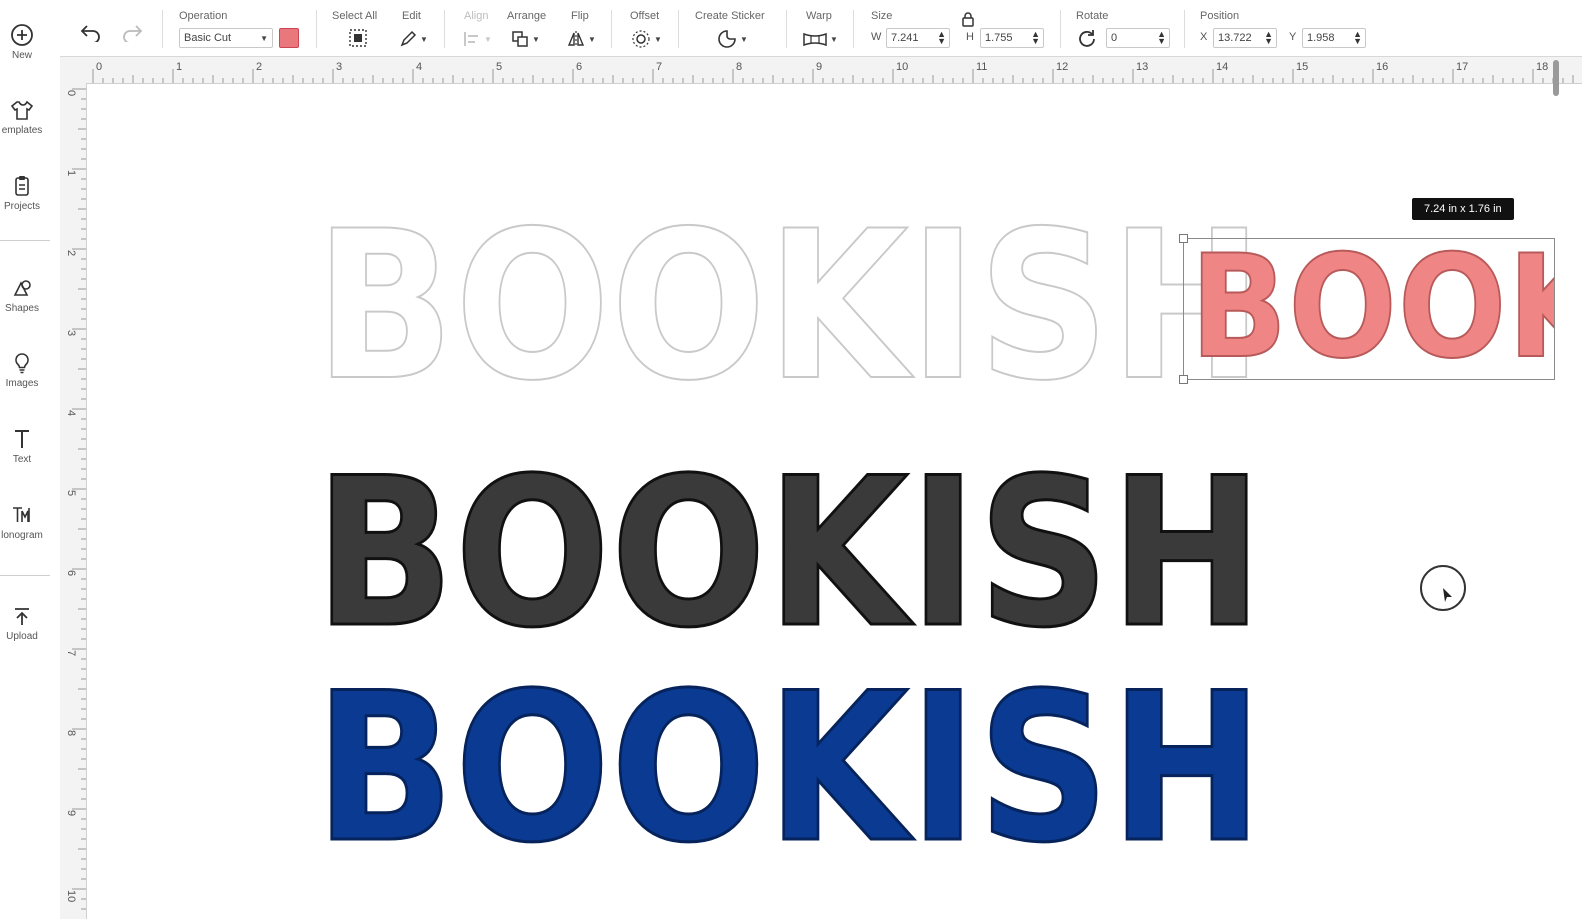  I want to click on rotate-value: 0, so click(1114, 38).